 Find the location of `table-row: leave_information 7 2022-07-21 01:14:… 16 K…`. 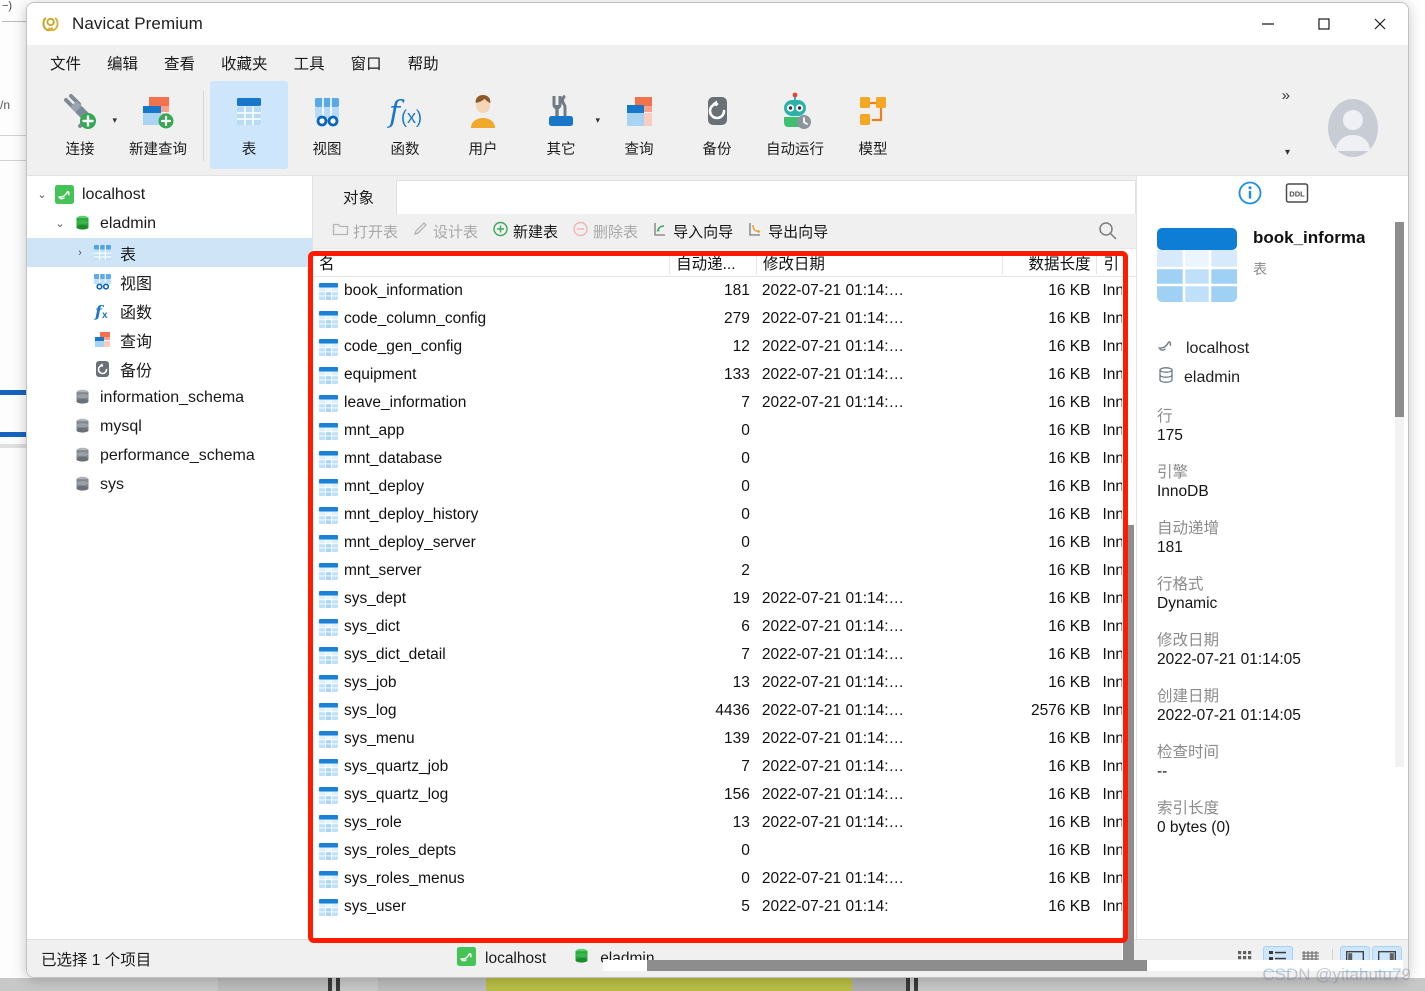

table-row: leave_information 7 2022-07-21 01:14:… 16 K… is located at coordinates (724, 403).